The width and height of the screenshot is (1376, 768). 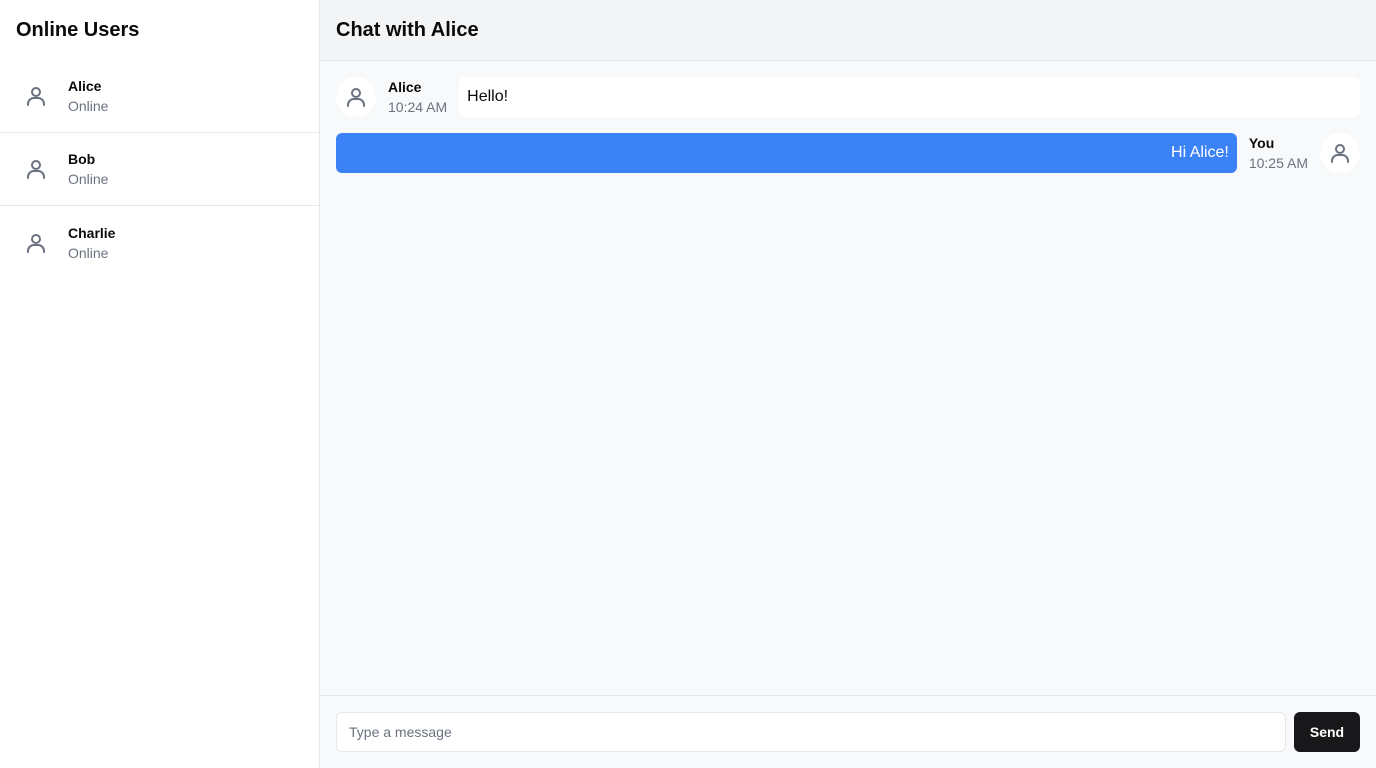 I want to click on message-sender: Alice, so click(x=405, y=87).